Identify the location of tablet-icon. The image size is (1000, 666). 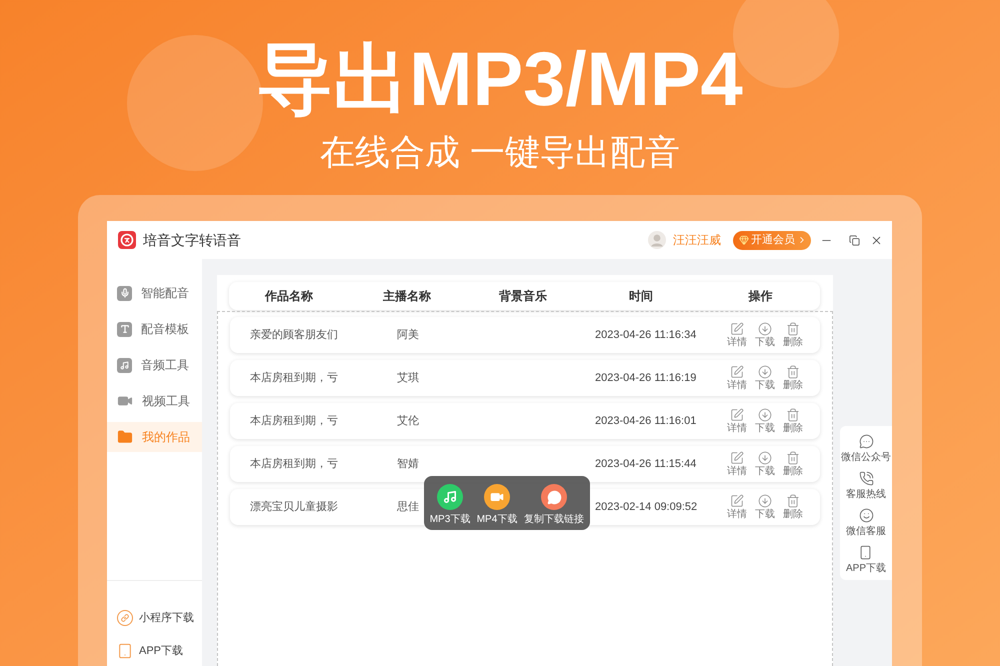
(125, 651).